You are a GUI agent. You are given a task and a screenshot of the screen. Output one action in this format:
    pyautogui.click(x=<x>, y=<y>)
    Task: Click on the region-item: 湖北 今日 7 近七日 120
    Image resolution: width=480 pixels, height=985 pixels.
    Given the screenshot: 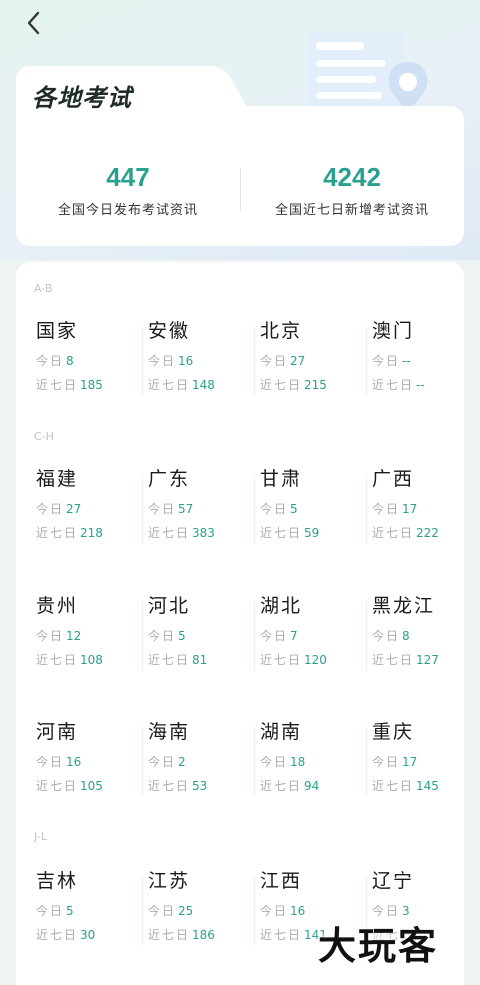 What is the action you would take?
    pyautogui.click(x=303, y=641)
    